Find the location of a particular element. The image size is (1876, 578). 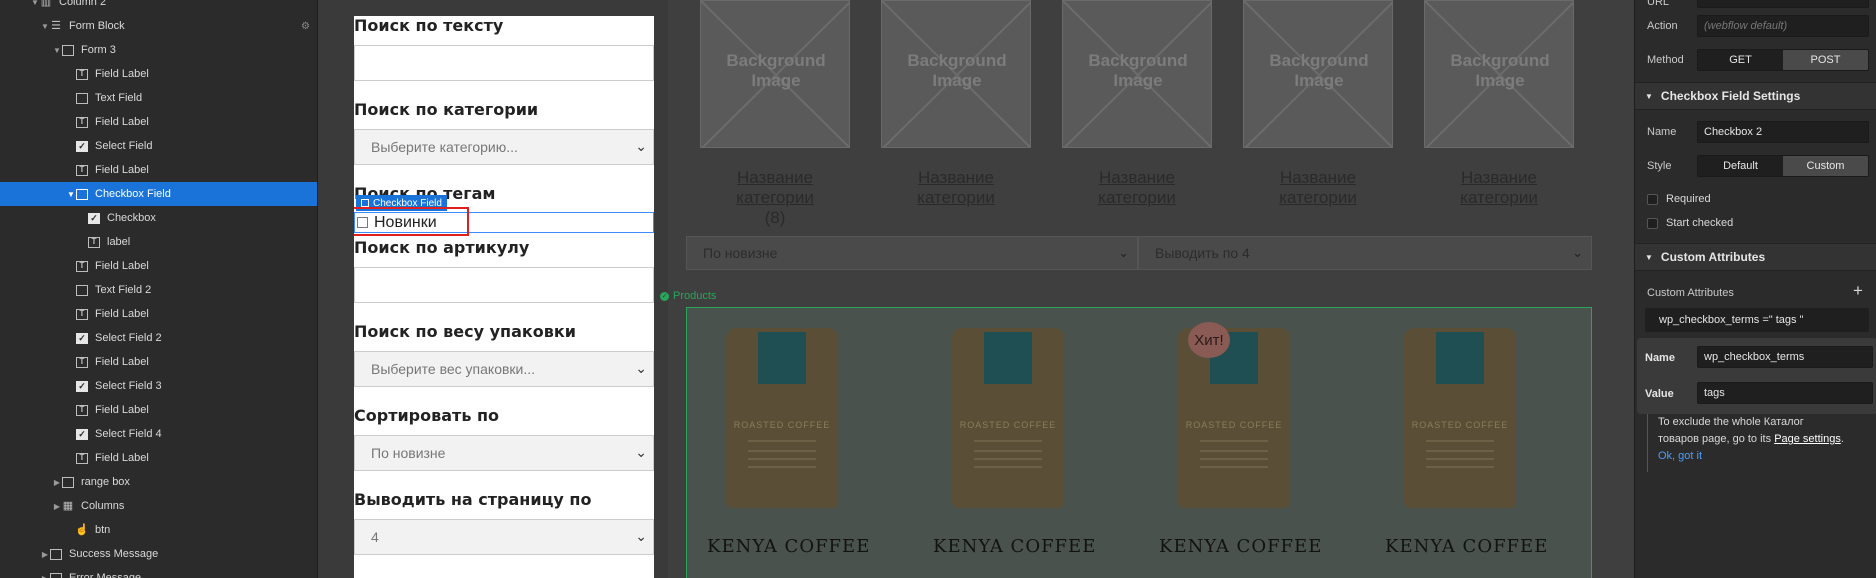

box-icon is located at coordinates (82, 194).